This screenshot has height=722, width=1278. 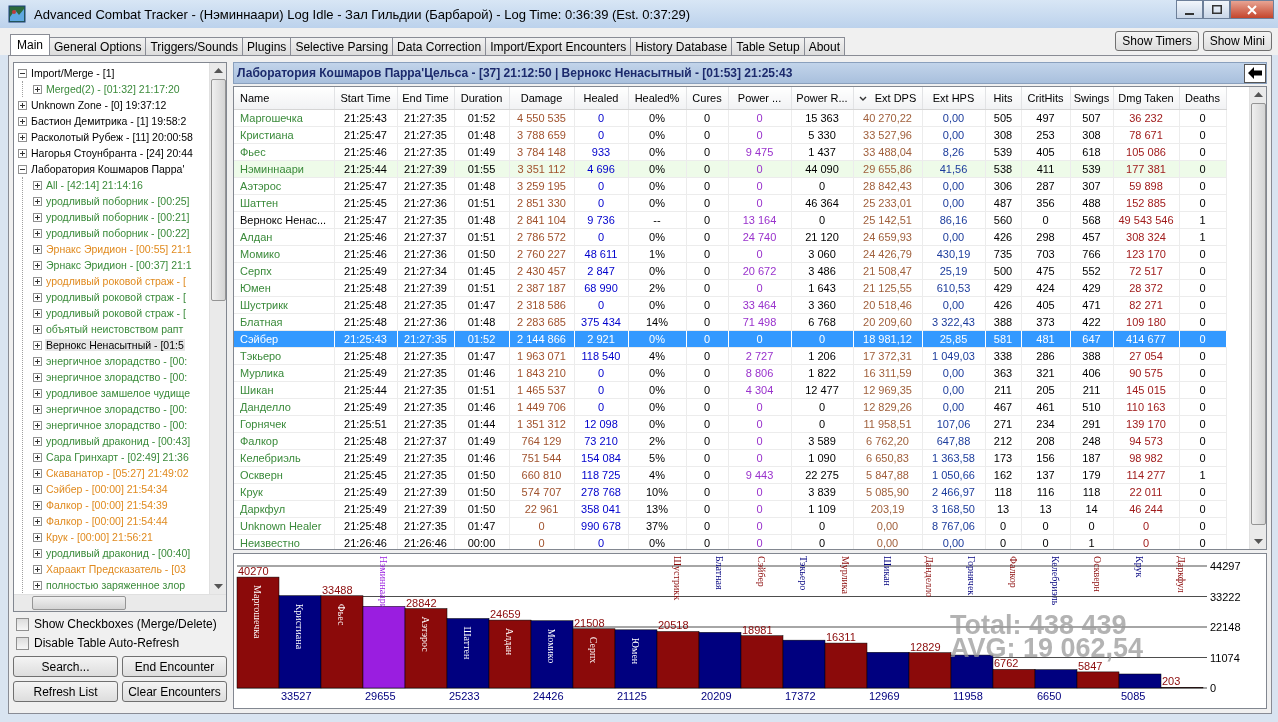 I want to click on tree-item: уродливый поборник - [00:25], so click(x=118, y=201).